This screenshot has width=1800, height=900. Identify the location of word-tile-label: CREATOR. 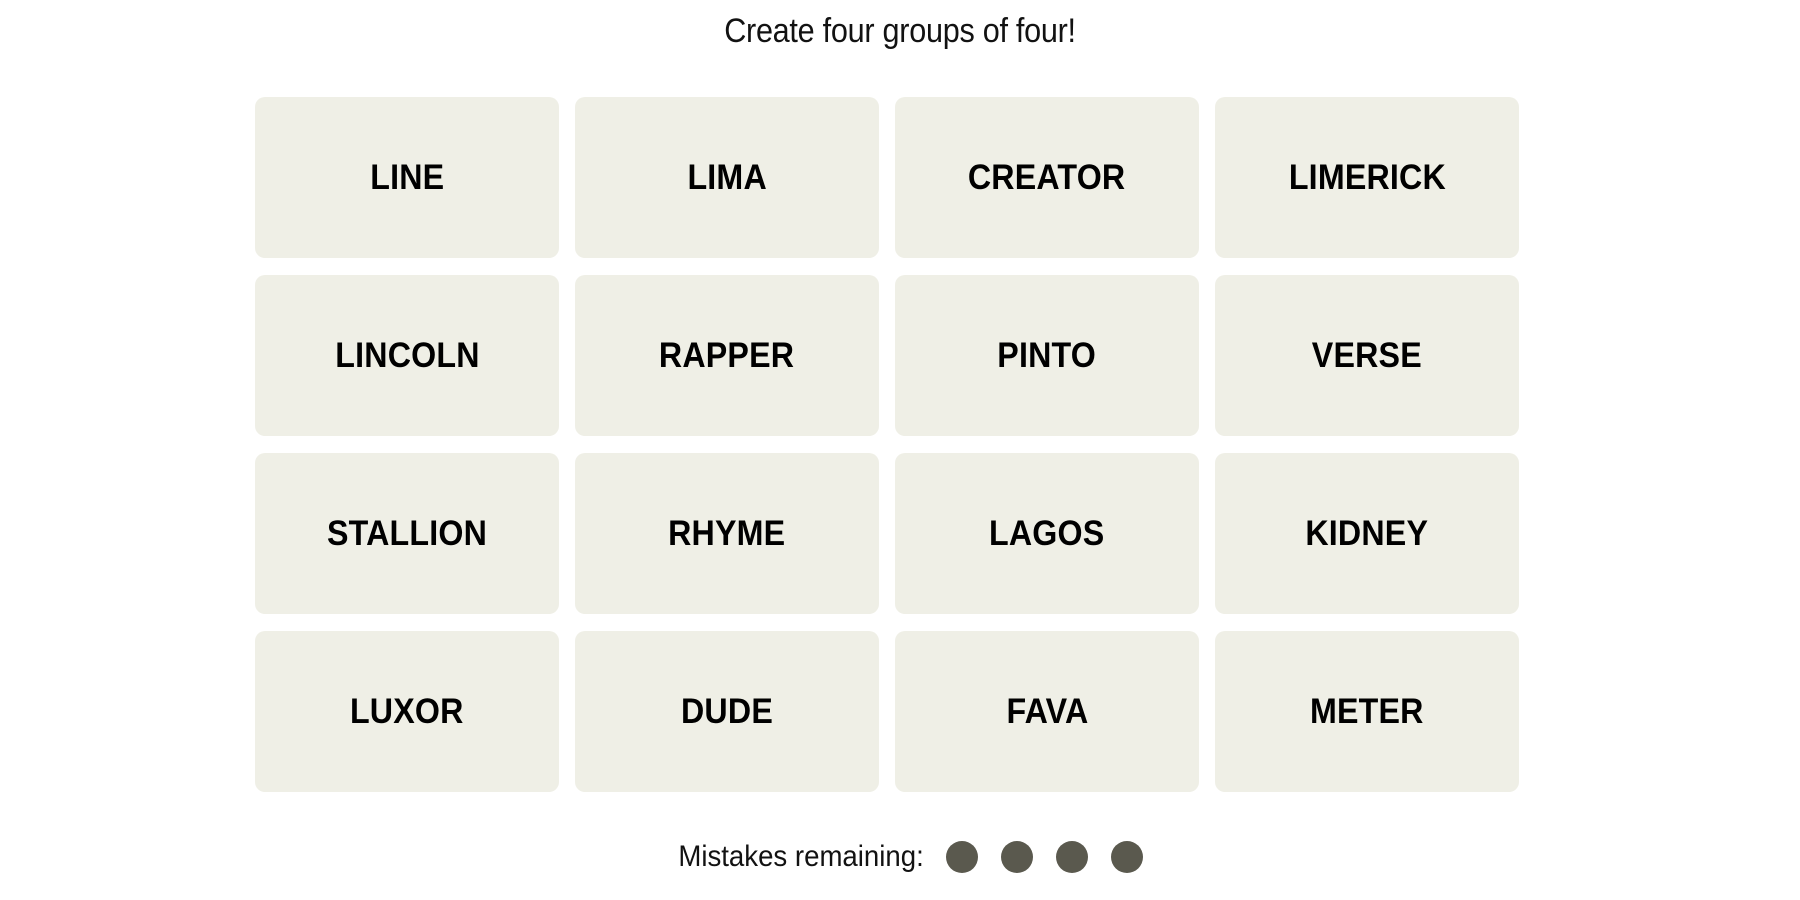
(1047, 177).